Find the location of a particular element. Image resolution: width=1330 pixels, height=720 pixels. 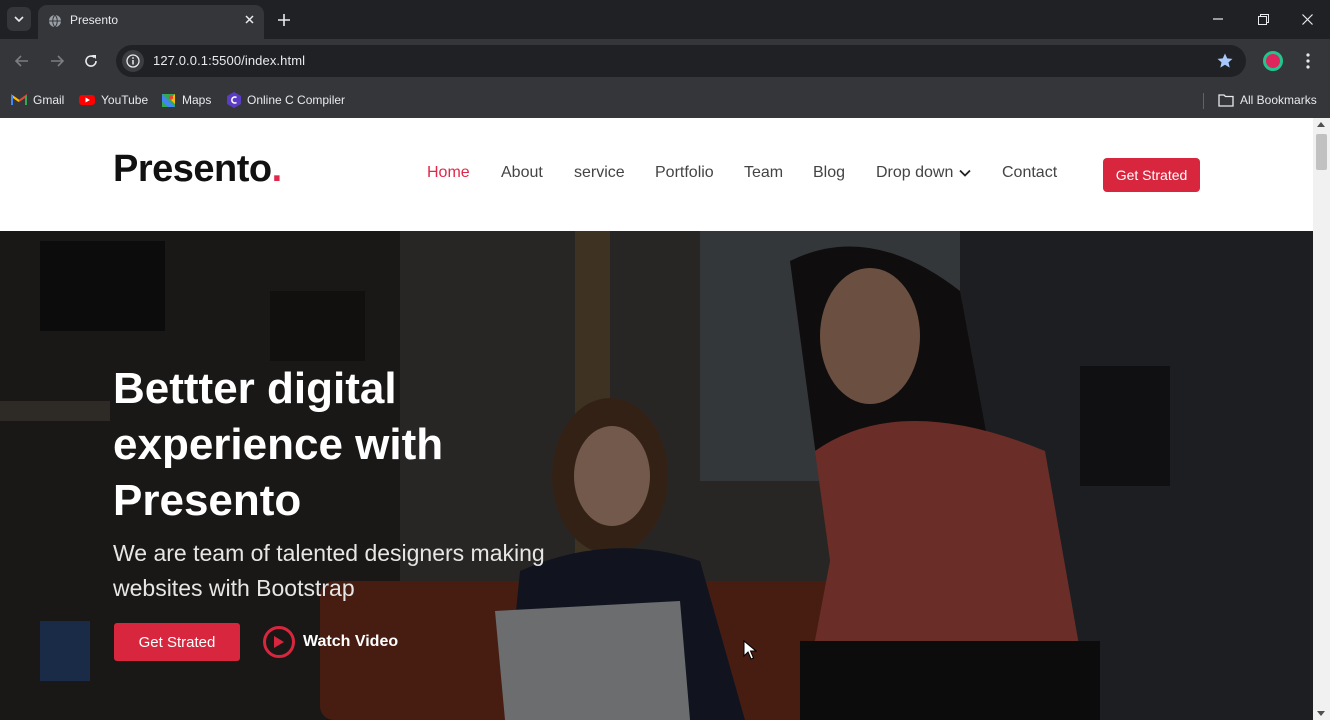

header-get-started-button: Get Strated is located at coordinates (1151, 175).